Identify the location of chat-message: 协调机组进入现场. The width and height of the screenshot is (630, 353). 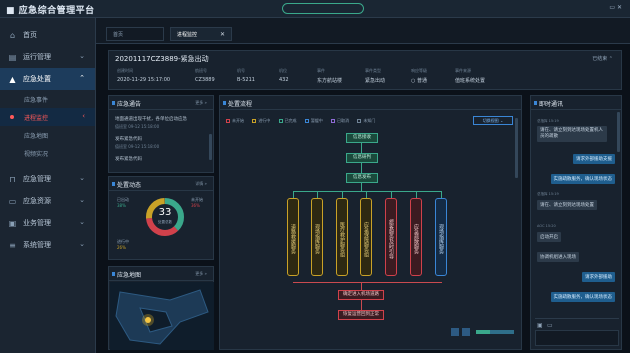
(558, 257).